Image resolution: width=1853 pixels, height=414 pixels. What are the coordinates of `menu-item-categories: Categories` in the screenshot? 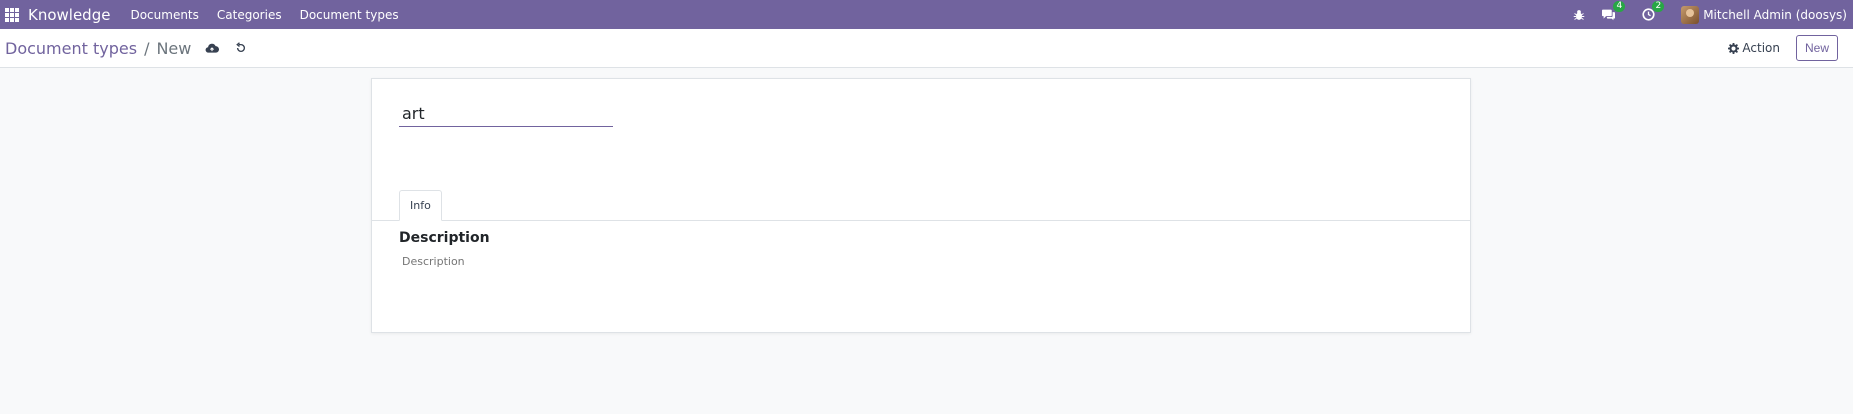 It's located at (249, 15).